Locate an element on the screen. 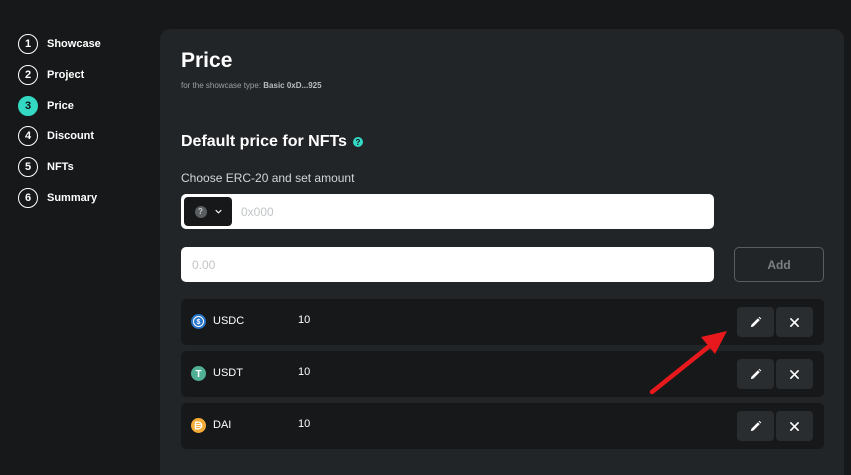 This screenshot has height=475, width=851. step-summary: 6 Summary is located at coordinates (83, 197).